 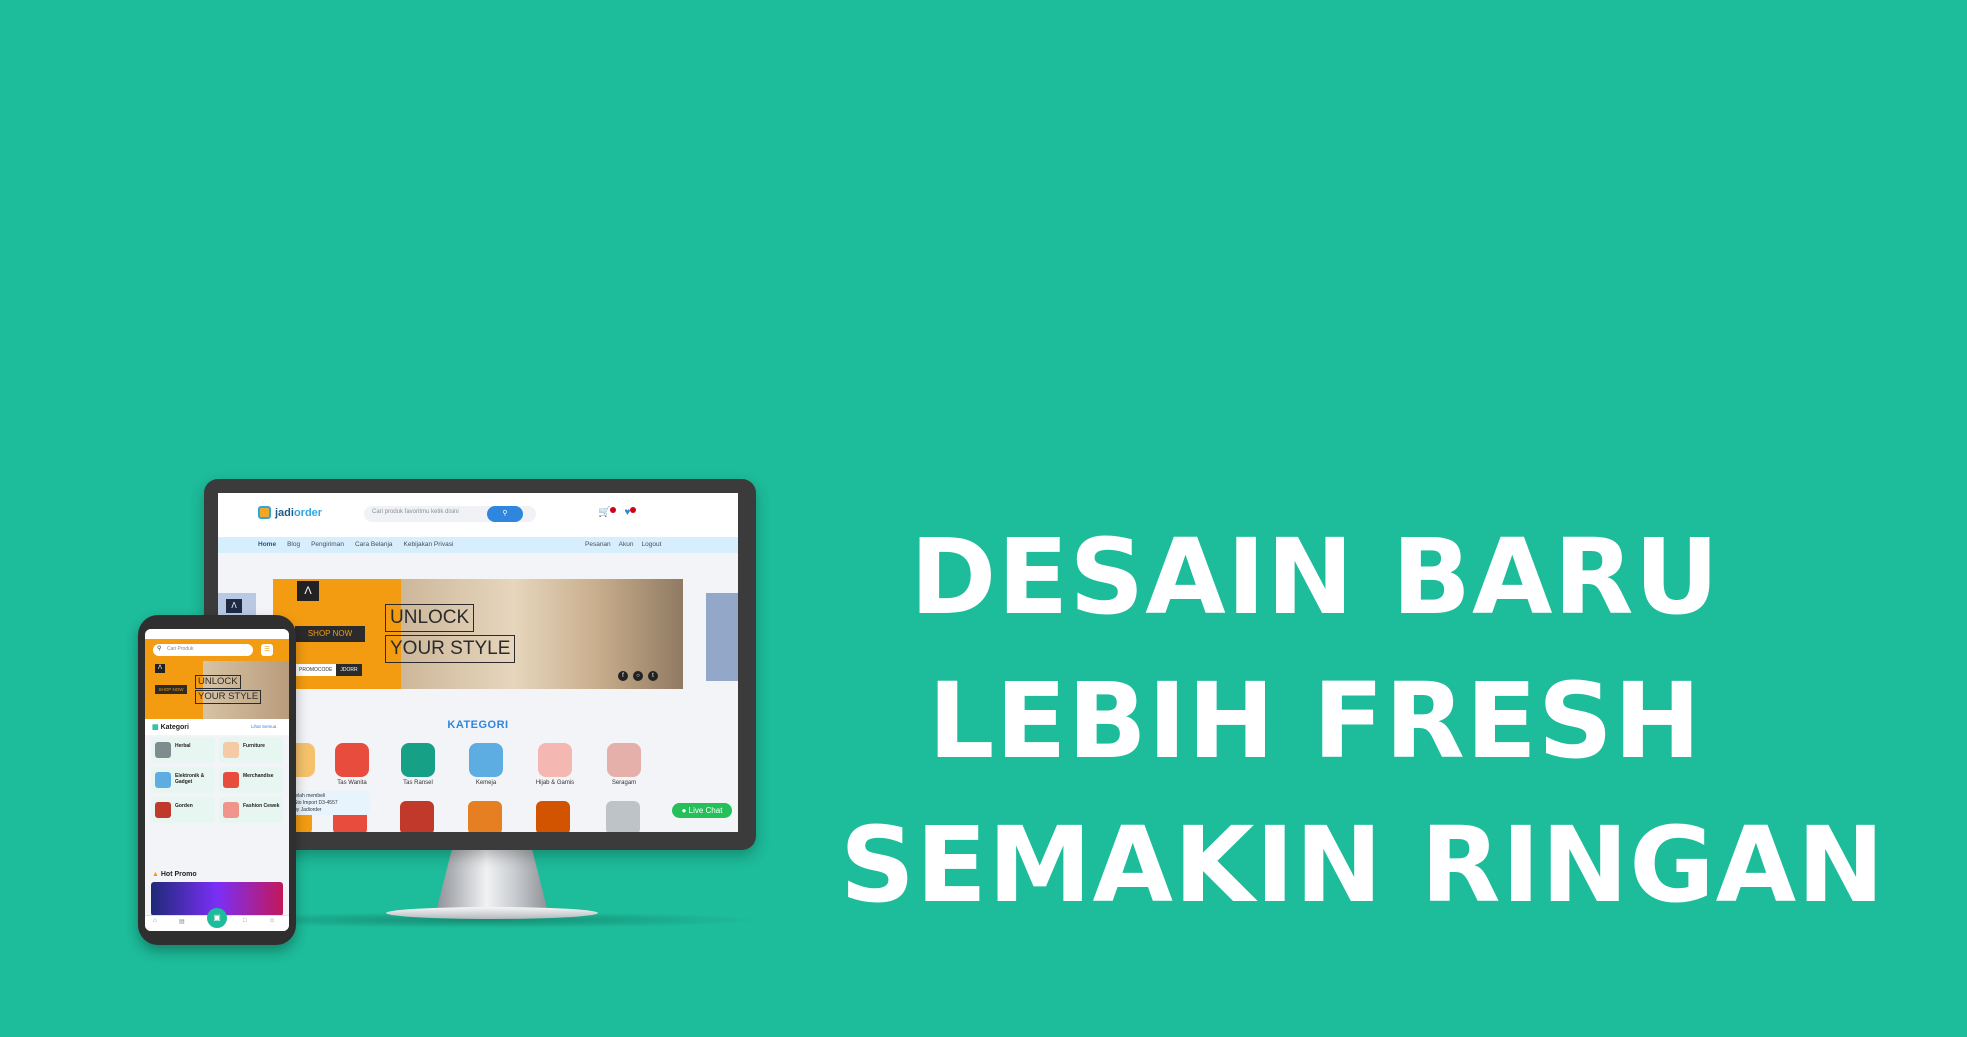 I want to click on search-placeholder: Cari produk favoritmu ketik disini, so click(x=415, y=512).